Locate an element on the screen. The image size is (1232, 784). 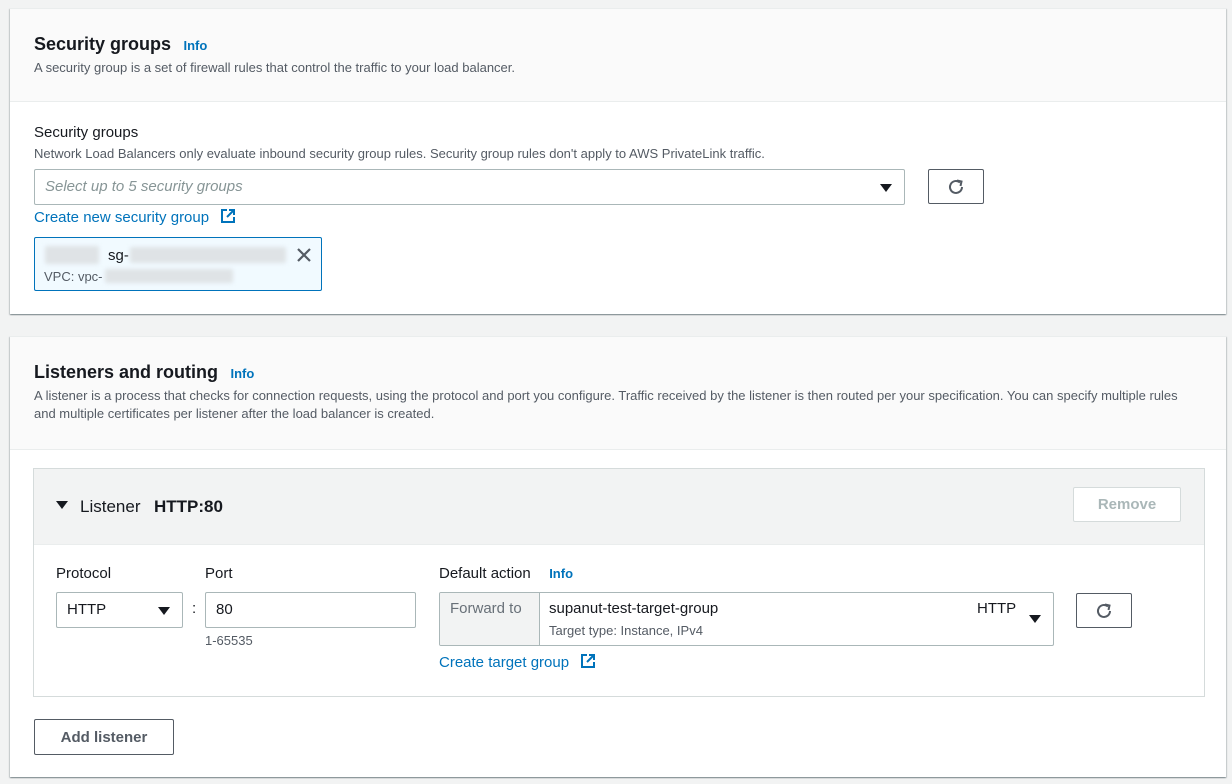
security-groups-select-placeholder: Select up to 5 security groups is located at coordinates (144, 186).